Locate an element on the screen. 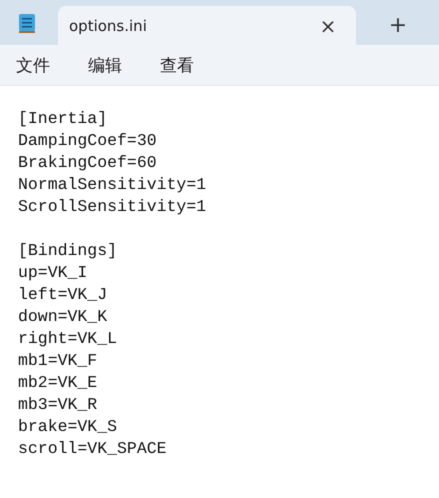  text-line: [Bindings] is located at coordinates (68, 251).